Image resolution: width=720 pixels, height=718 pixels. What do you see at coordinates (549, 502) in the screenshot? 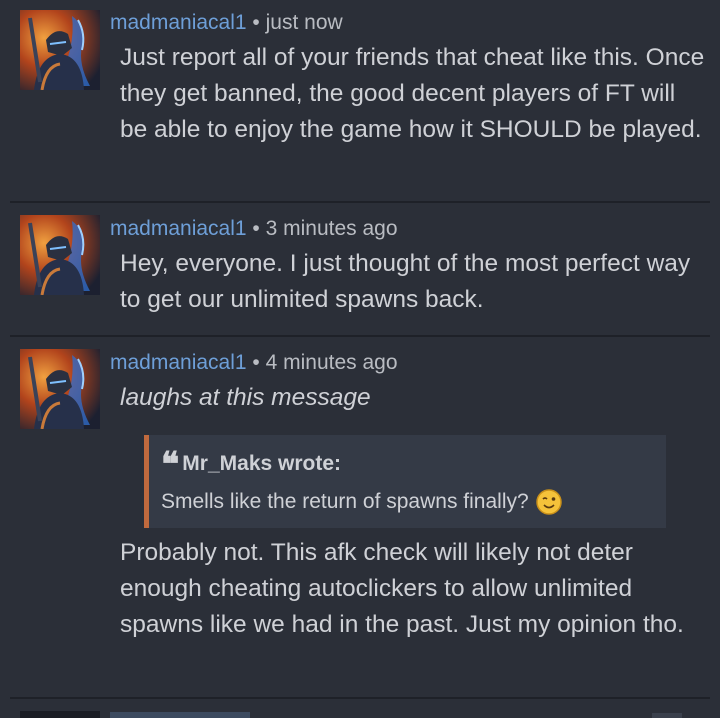
I see `winking-face-emoji-icon` at bounding box center [549, 502].